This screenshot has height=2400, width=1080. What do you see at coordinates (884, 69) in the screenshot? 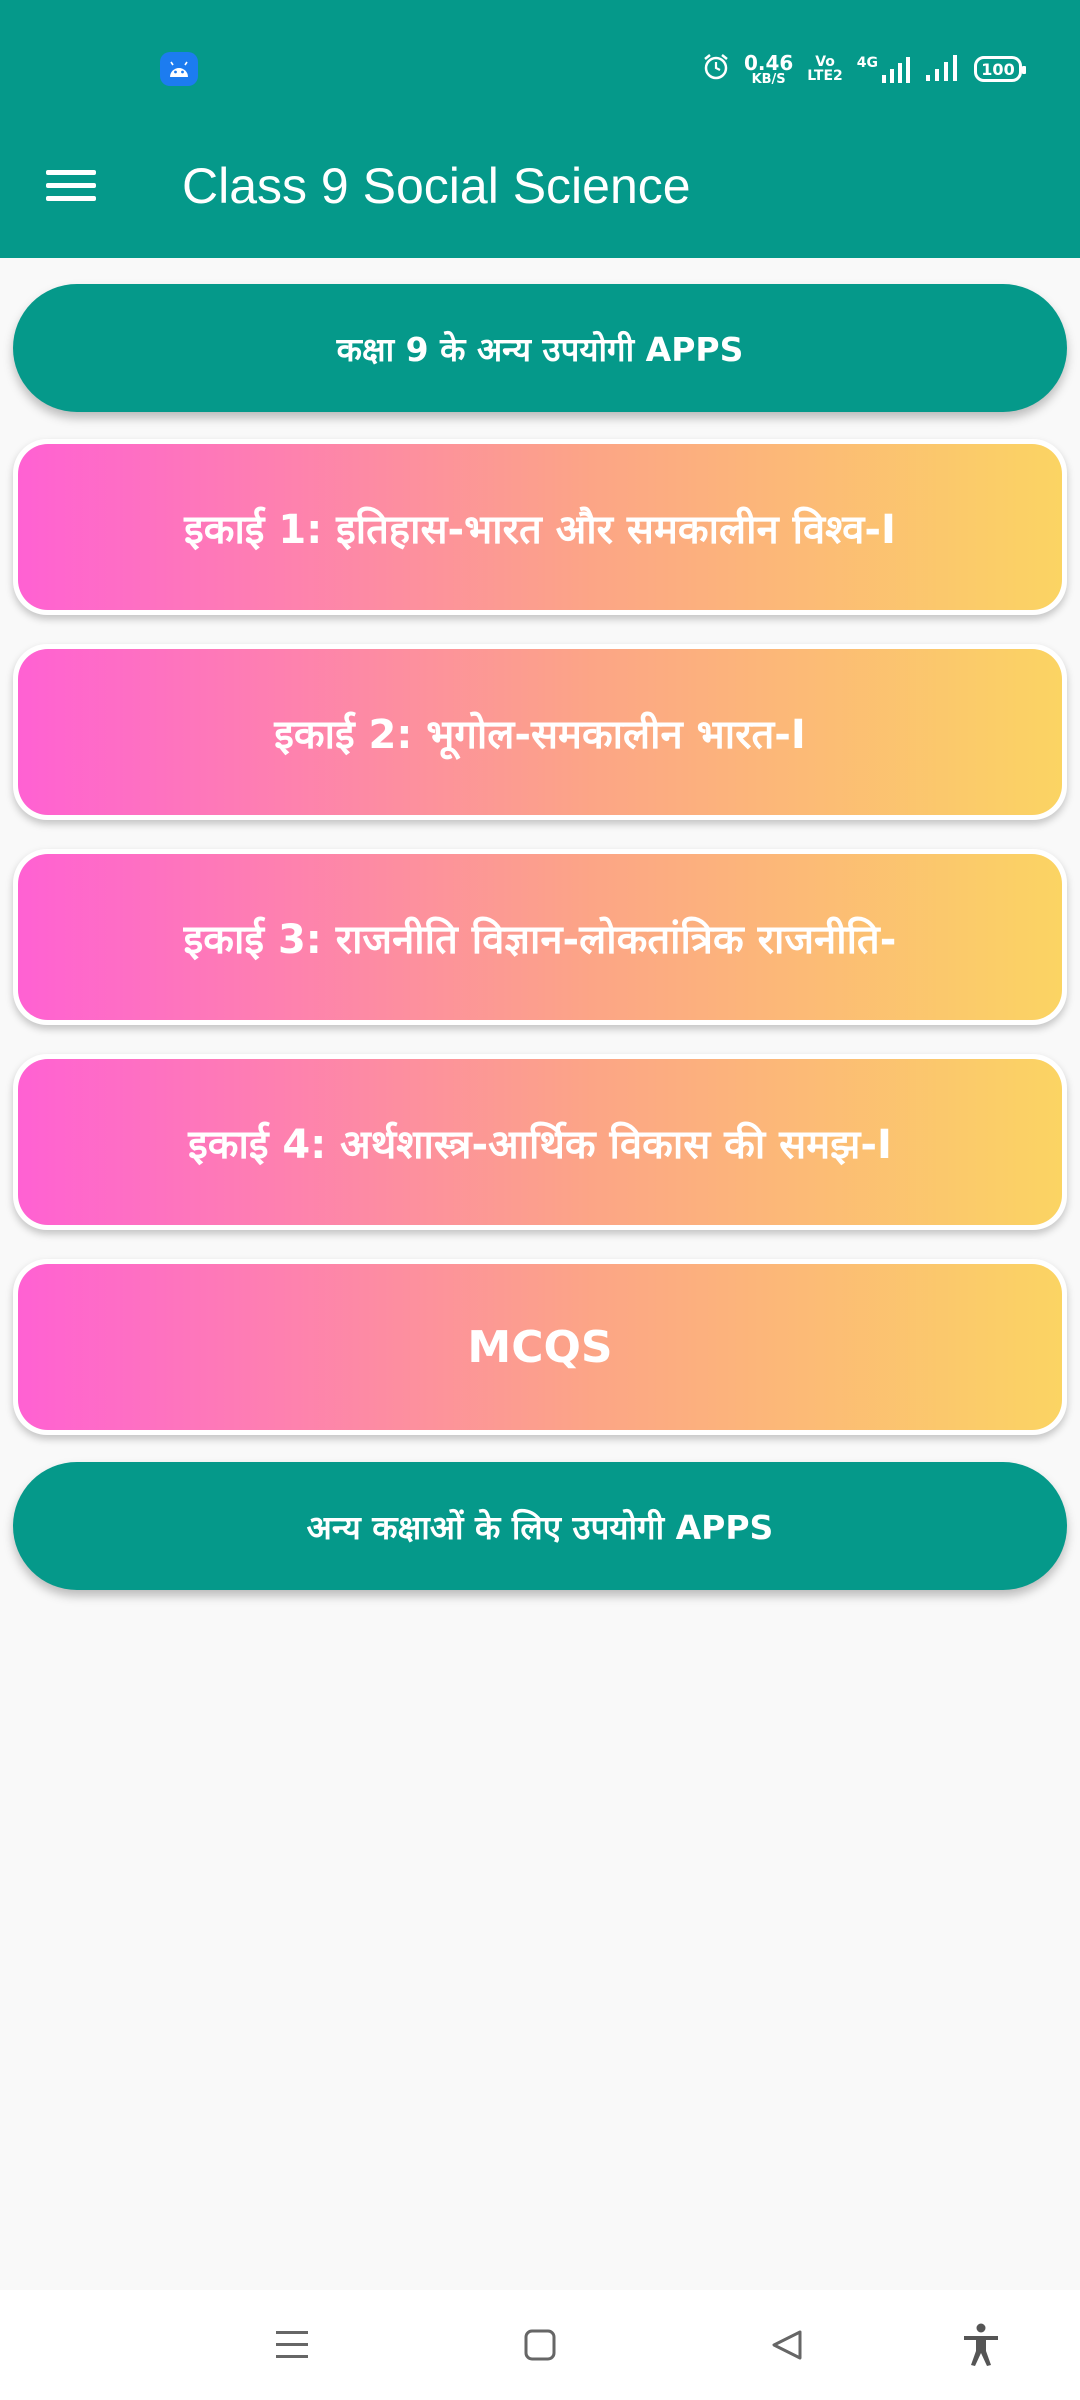
I see `signal-icon: 4G` at bounding box center [884, 69].